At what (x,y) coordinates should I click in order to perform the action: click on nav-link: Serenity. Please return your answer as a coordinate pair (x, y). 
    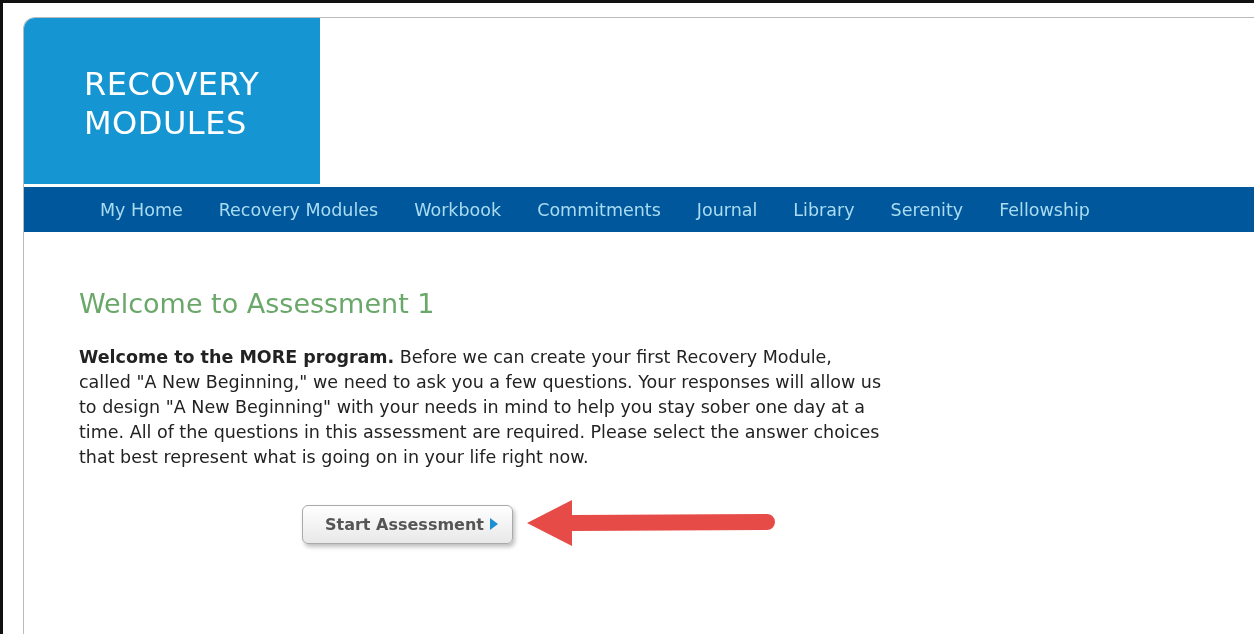
    Looking at the image, I should click on (927, 209).